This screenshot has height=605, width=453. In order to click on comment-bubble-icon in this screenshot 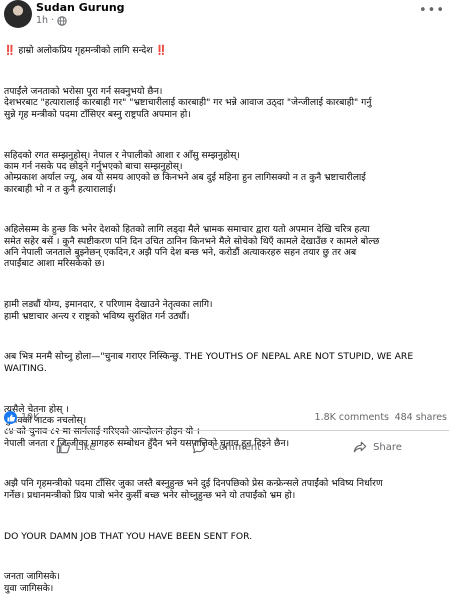, I will do `click(199, 447)`.